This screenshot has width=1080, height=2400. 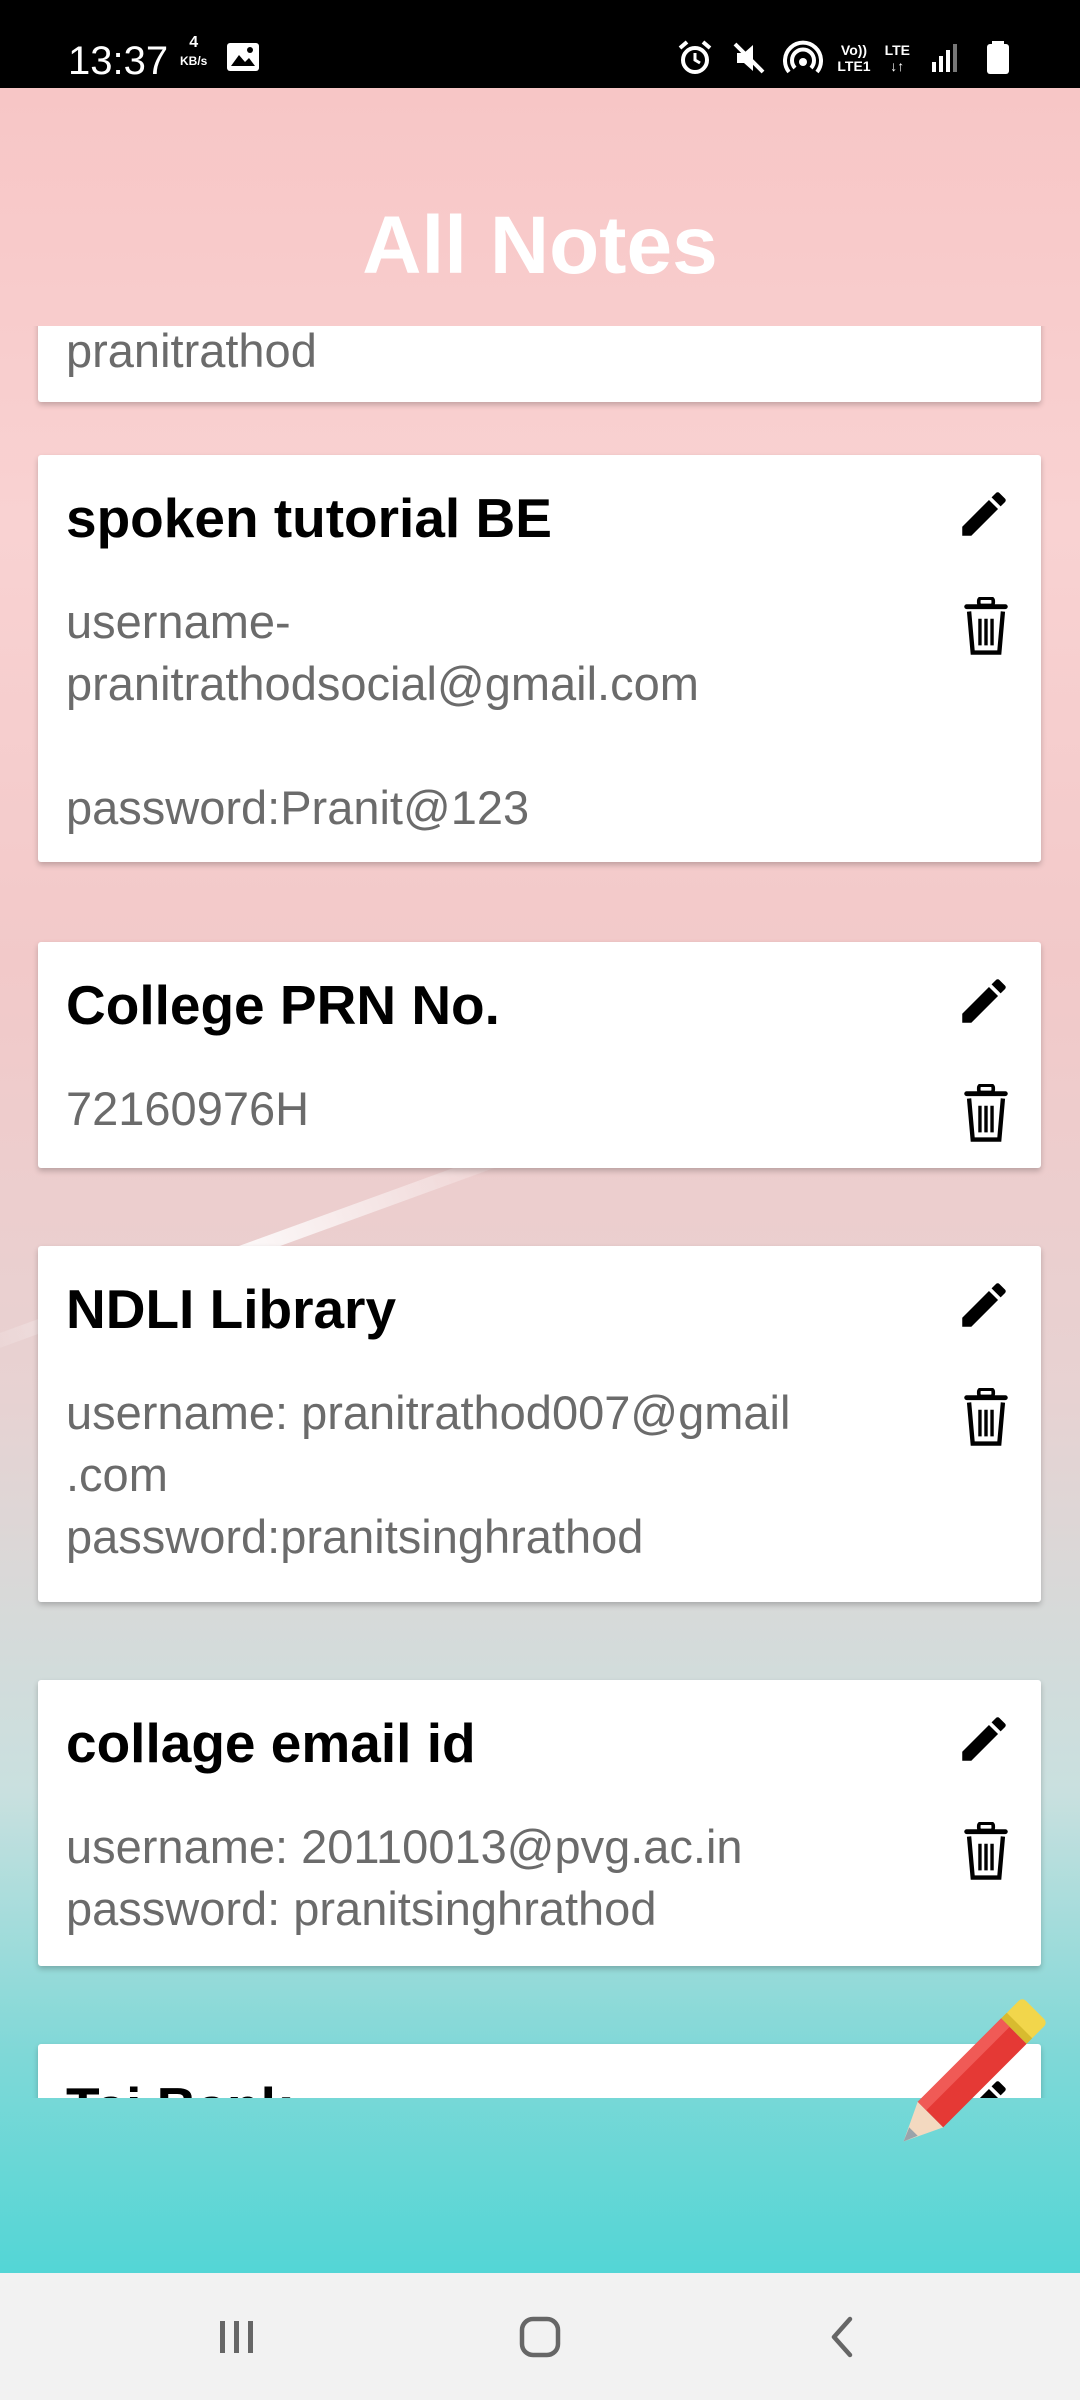 What do you see at coordinates (854, 66) in the screenshot?
I see `lte1-label: LTE1` at bounding box center [854, 66].